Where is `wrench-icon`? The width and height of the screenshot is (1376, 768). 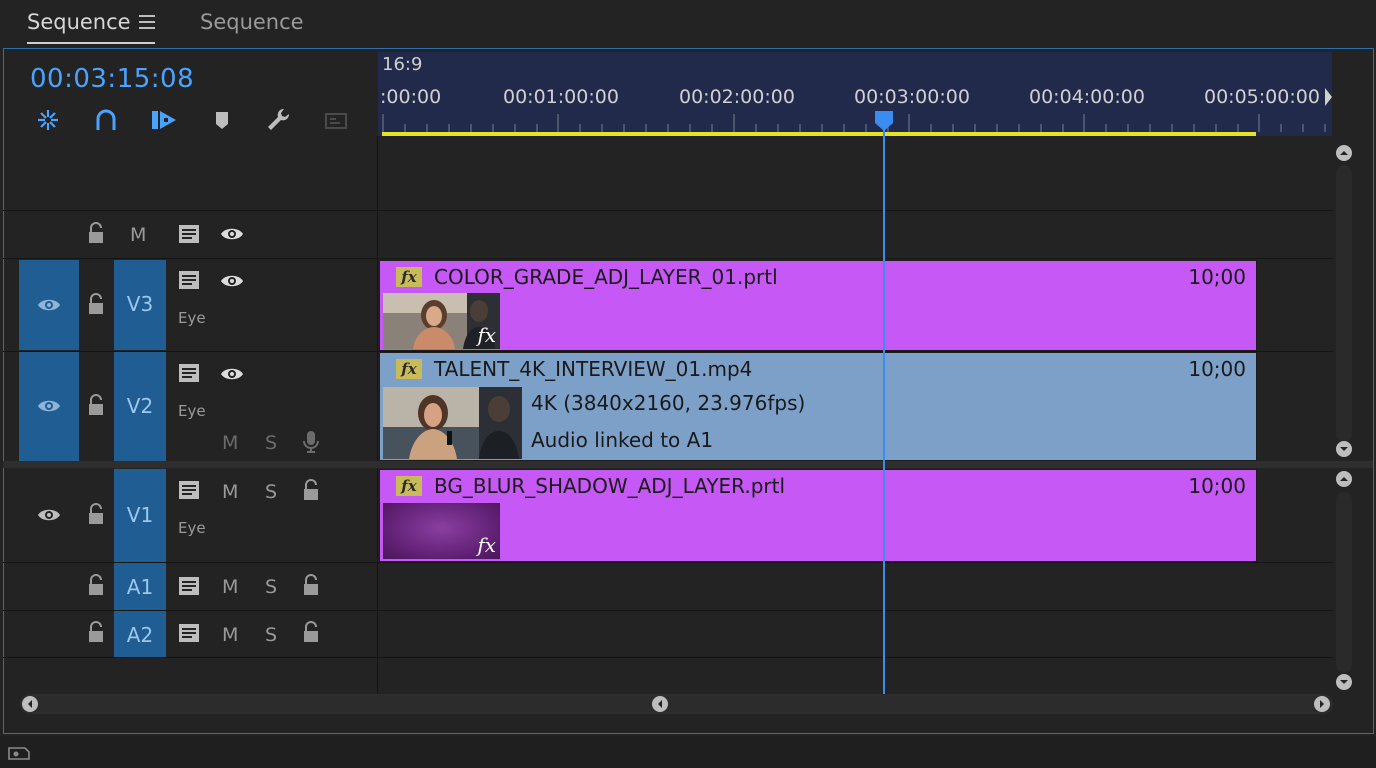
wrench-icon is located at coordinates (278, 120).